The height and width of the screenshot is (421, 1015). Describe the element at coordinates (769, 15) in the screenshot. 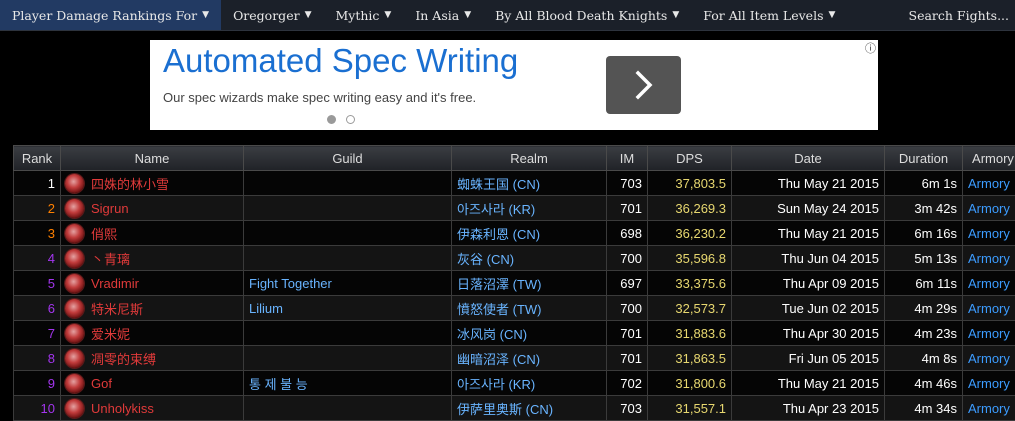

I see `nav-itemlevel-dropdown: For All Item Levels▼` at that location.